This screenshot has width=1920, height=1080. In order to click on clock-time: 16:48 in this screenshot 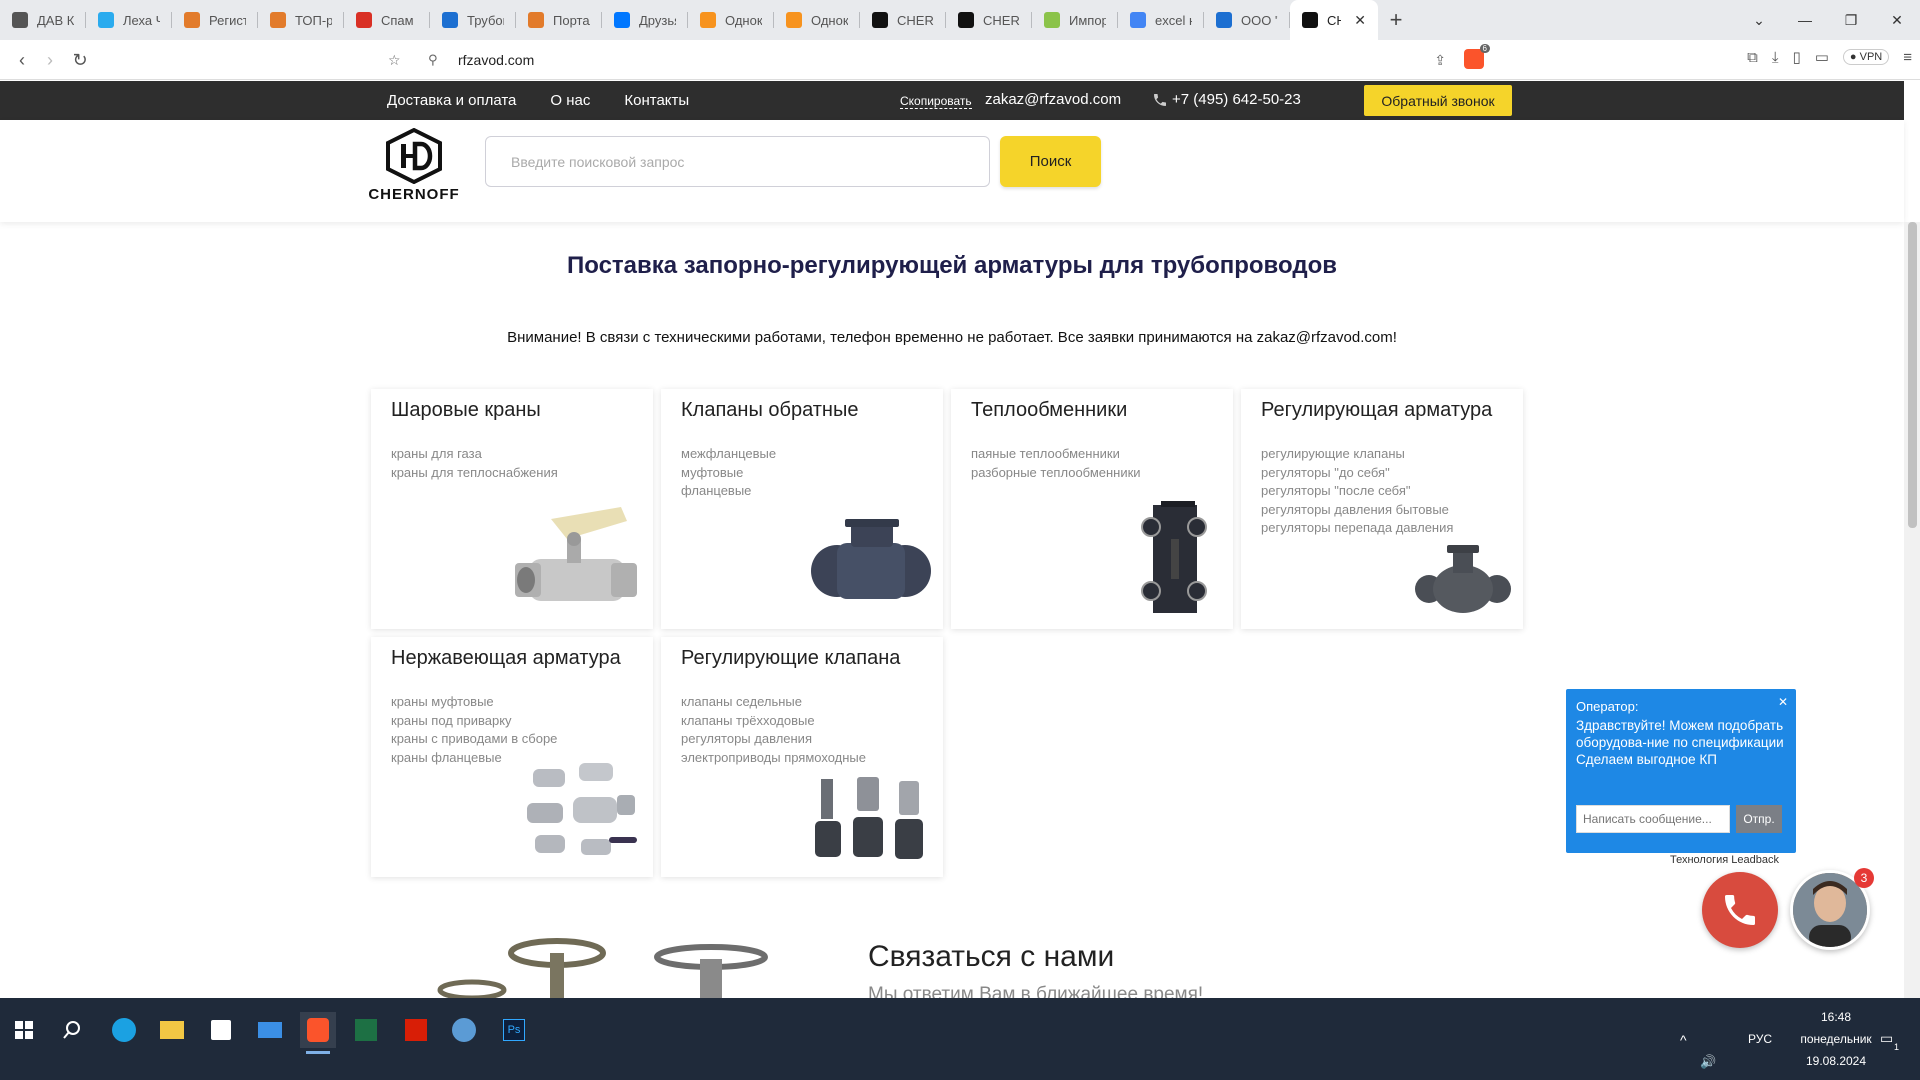, I will do `click(1836, 1017)`.